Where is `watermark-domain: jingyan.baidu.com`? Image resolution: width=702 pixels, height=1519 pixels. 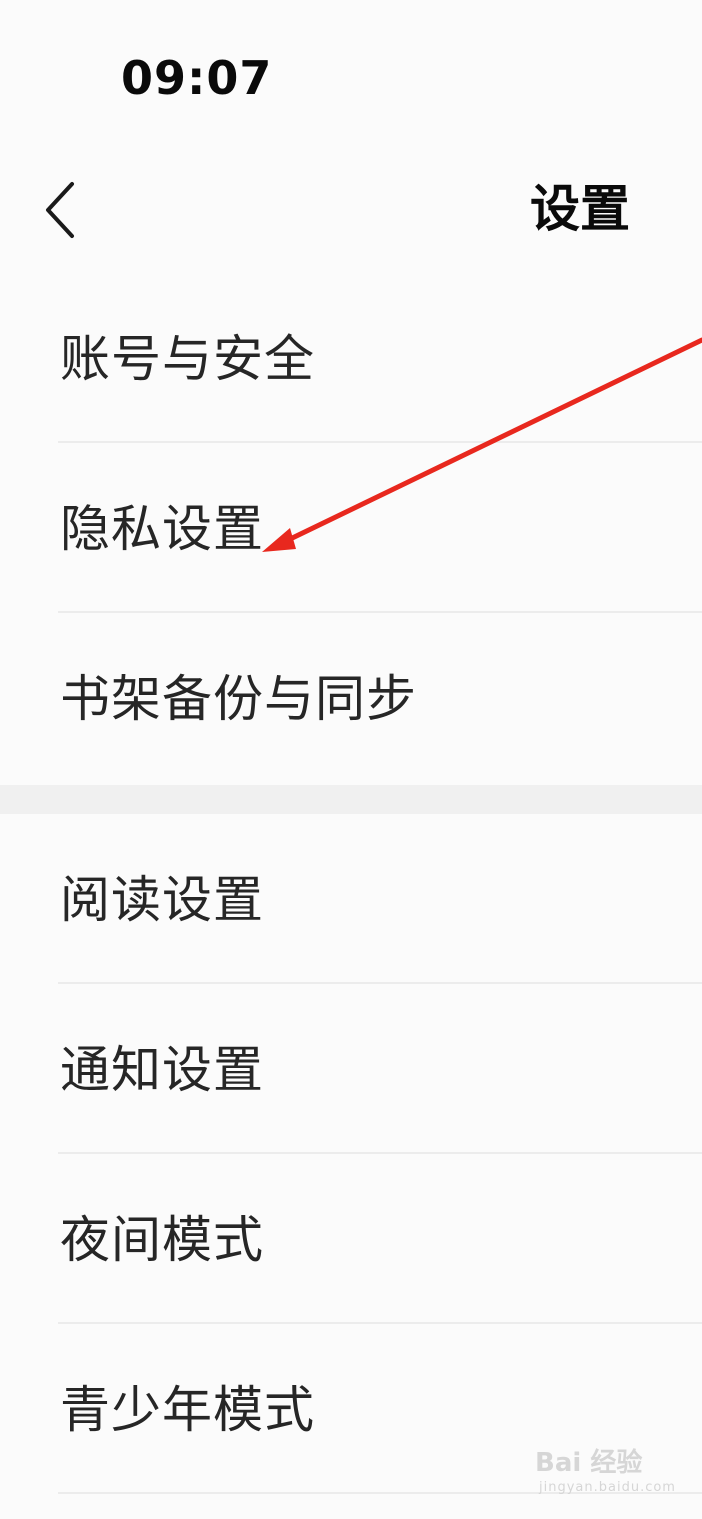
watermark-domain: jingyan.baidu.com is located at coordinates (607, 1487).